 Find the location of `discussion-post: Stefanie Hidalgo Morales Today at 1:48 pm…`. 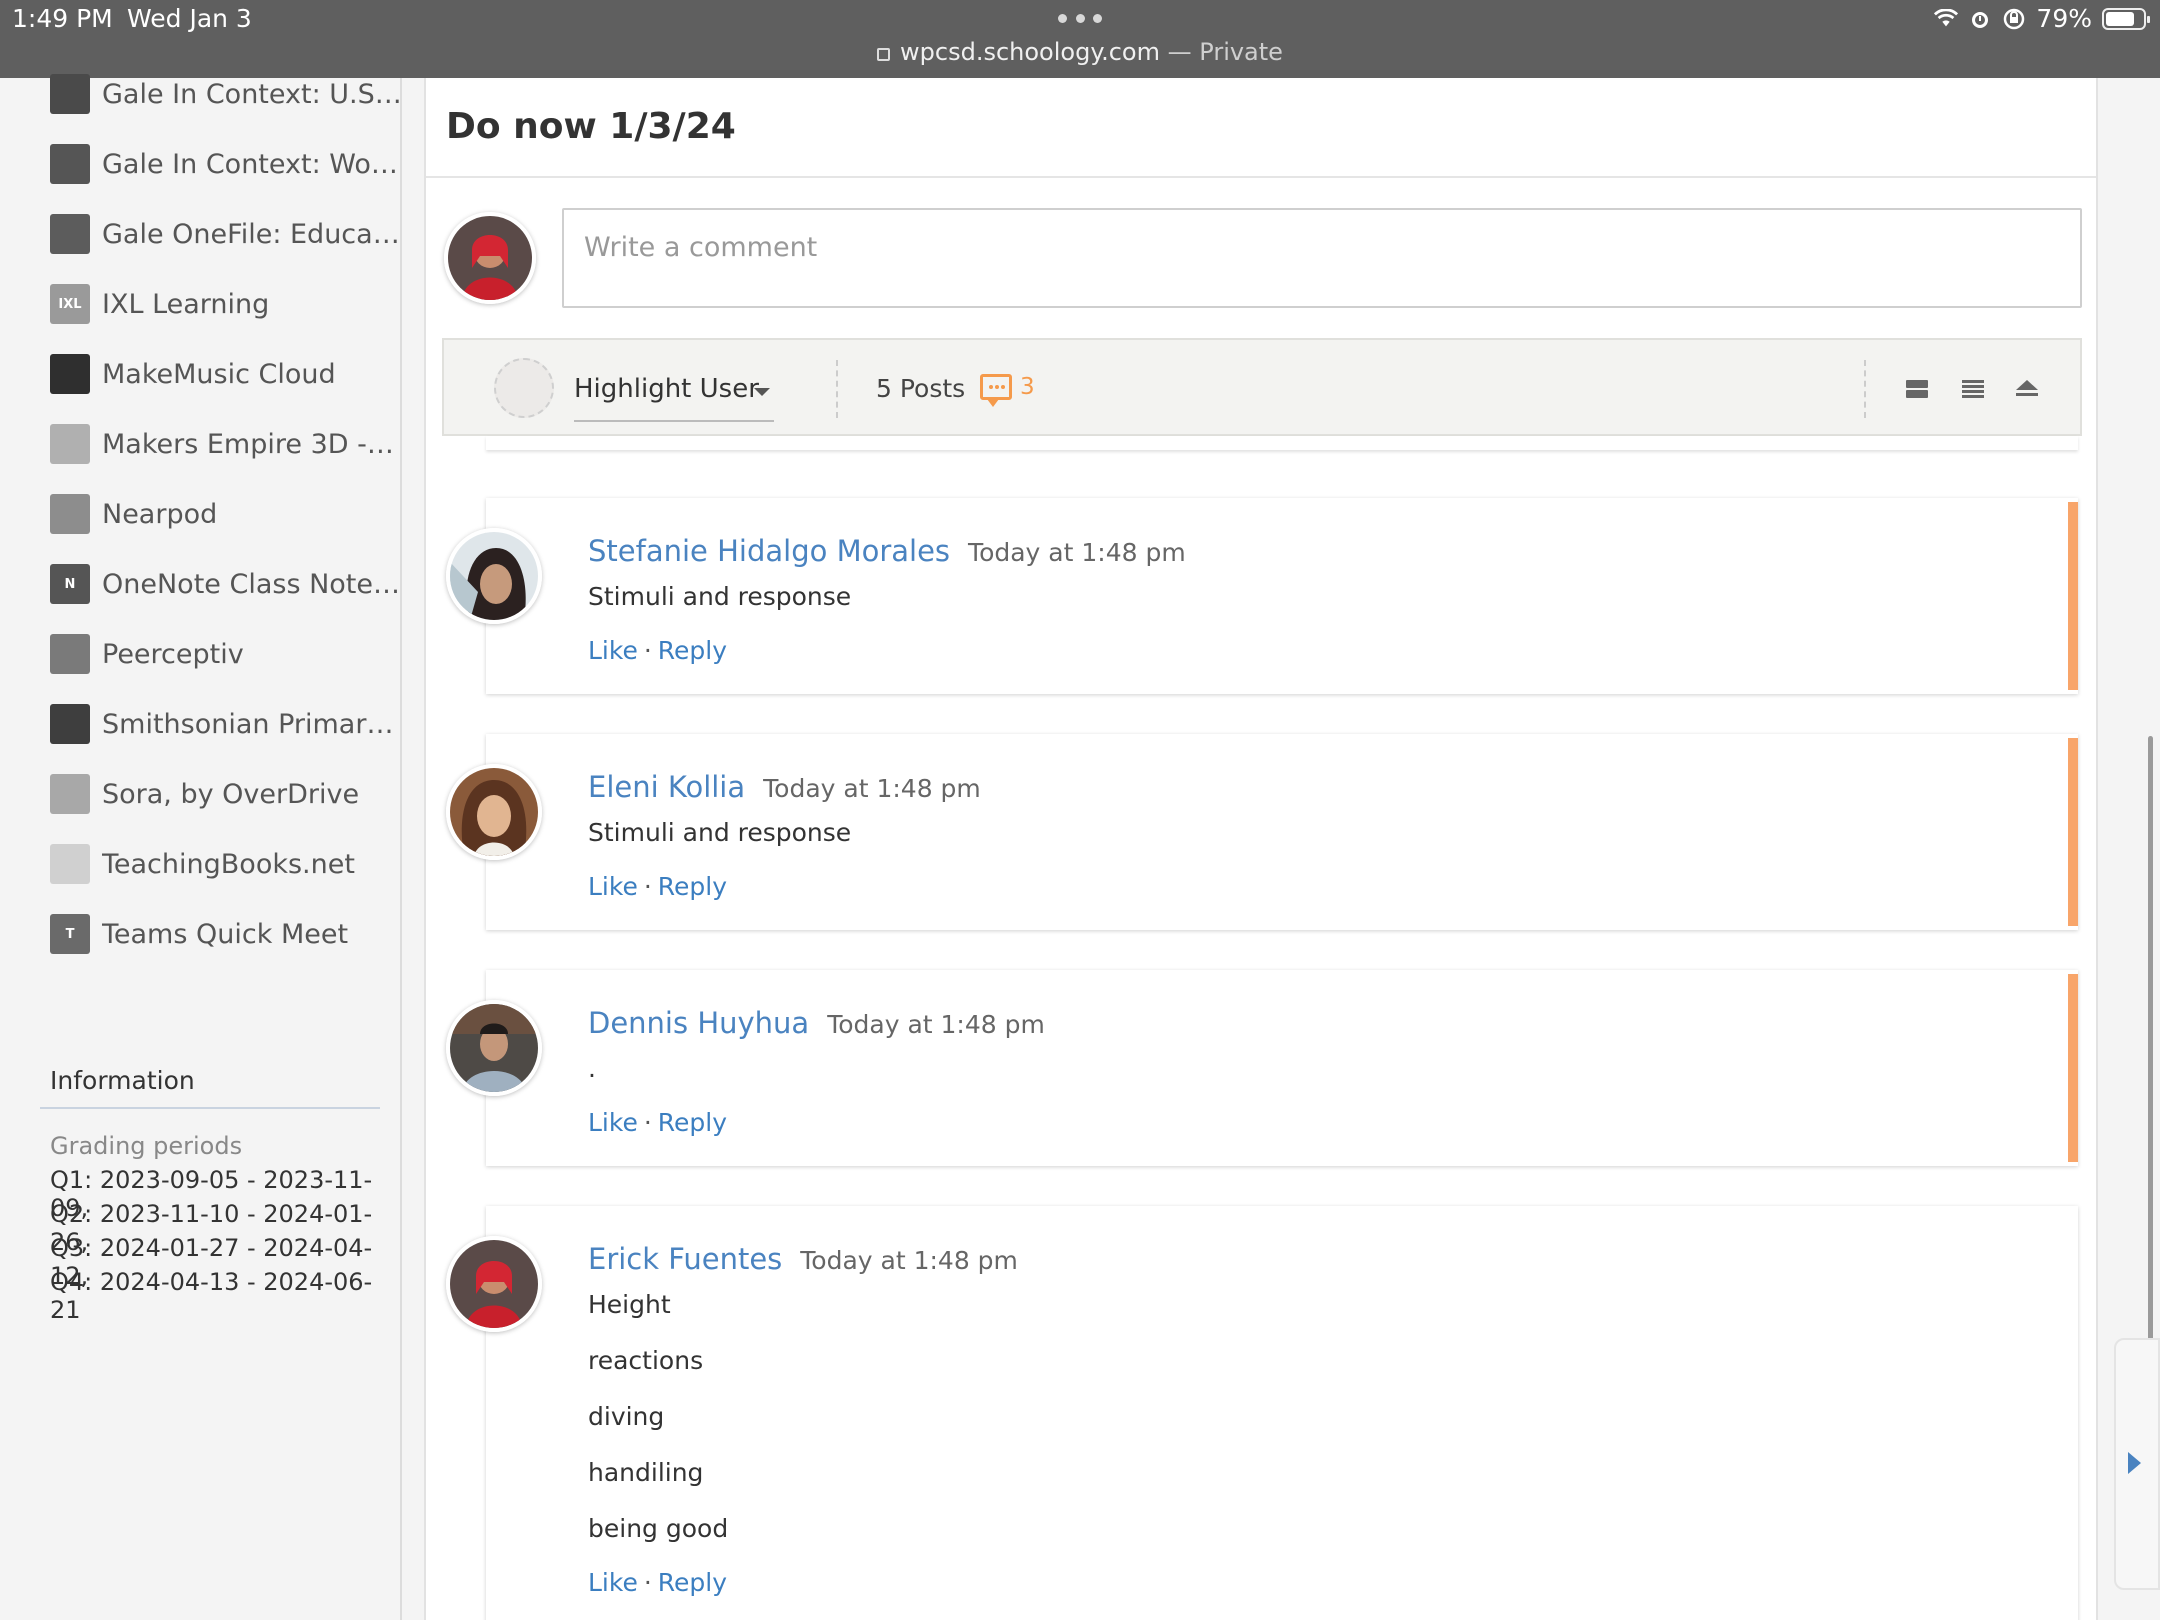

discussion-post: Stefanie Hidalgo Morales Today at 1:48 pm… is located at coordinates (1282, 596).